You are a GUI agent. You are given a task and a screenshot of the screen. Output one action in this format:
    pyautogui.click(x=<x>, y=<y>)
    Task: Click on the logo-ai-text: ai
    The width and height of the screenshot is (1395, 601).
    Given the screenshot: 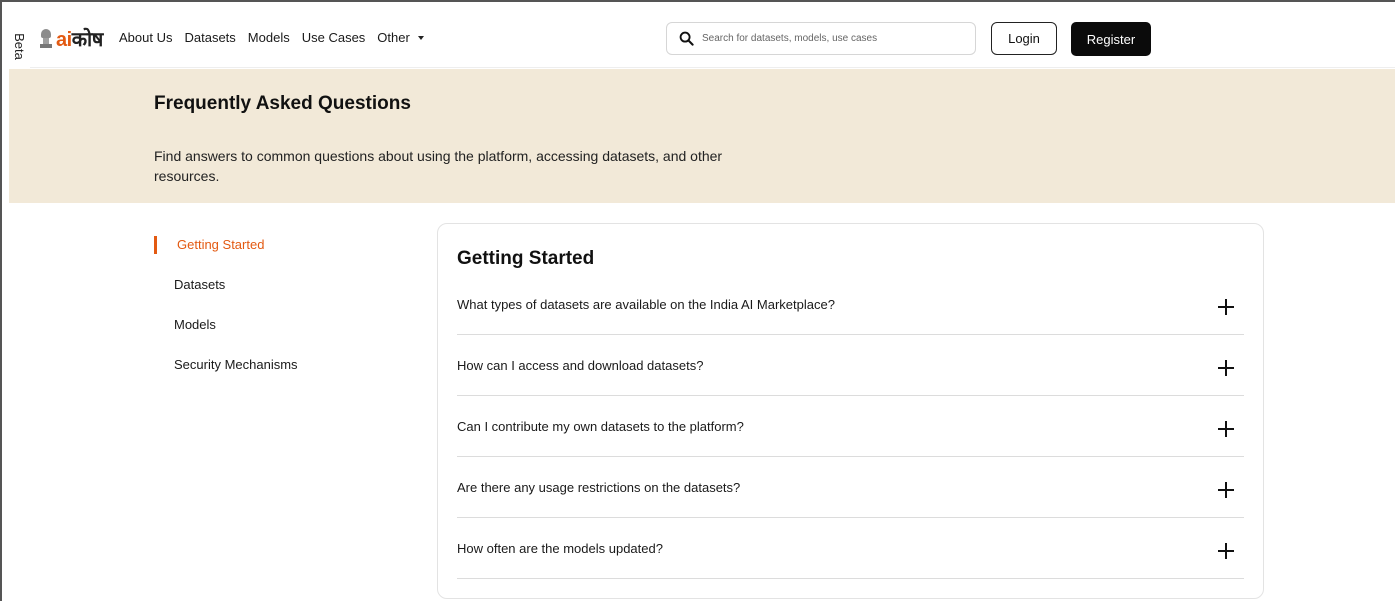 What is the action you would take?
    pyautogui.click(x=64, y=40)
    